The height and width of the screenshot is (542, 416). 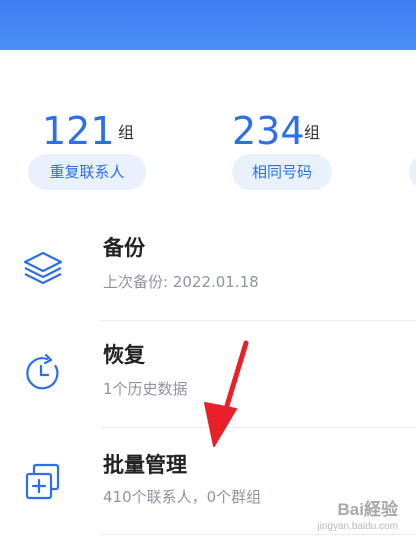 What do you see at coordinates (87, 172) in the screenshot?
I see `duplicate-contacts-pill: 重复联系人` at bounding box center [87, 172].